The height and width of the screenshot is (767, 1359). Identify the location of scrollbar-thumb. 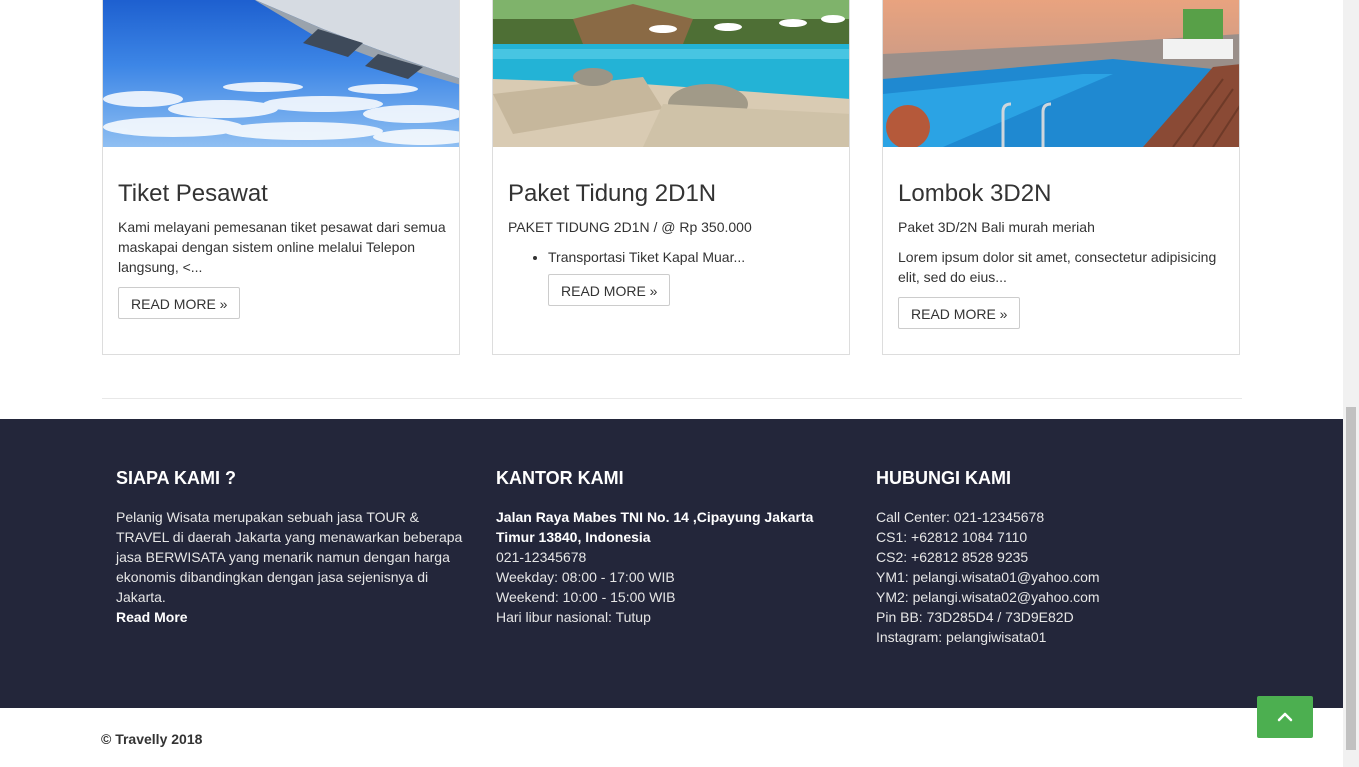
(1351, 578).